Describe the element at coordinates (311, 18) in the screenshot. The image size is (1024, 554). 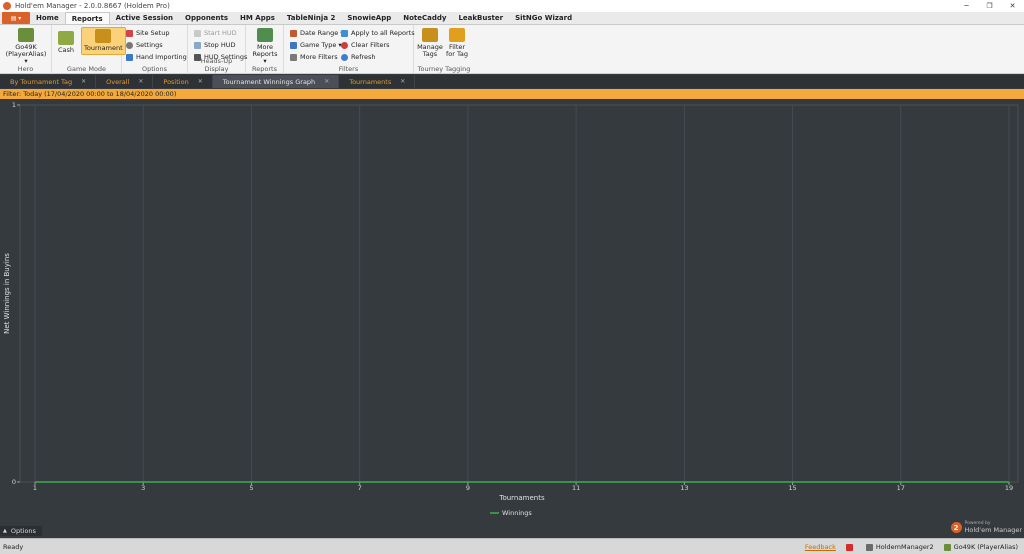
I see `menu-tab-tableninja: TableNinja 2` at that location.